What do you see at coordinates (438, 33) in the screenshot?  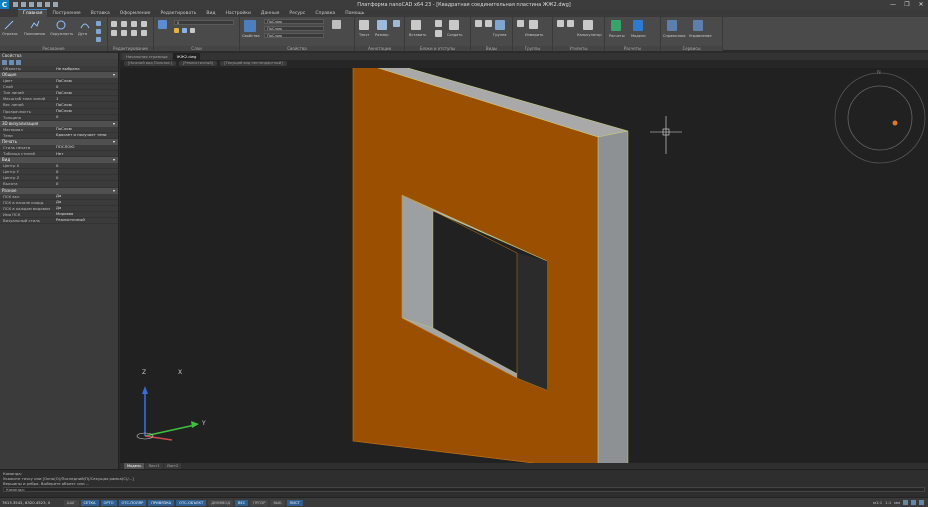 I see `paste-icon` at bounding box center [438, 33].